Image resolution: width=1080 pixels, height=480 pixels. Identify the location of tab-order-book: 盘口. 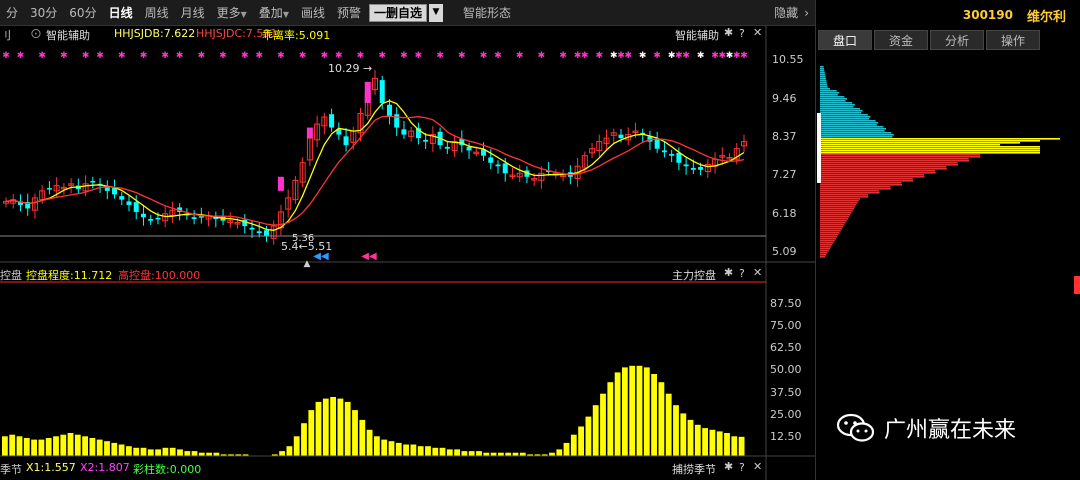
(845, 40).